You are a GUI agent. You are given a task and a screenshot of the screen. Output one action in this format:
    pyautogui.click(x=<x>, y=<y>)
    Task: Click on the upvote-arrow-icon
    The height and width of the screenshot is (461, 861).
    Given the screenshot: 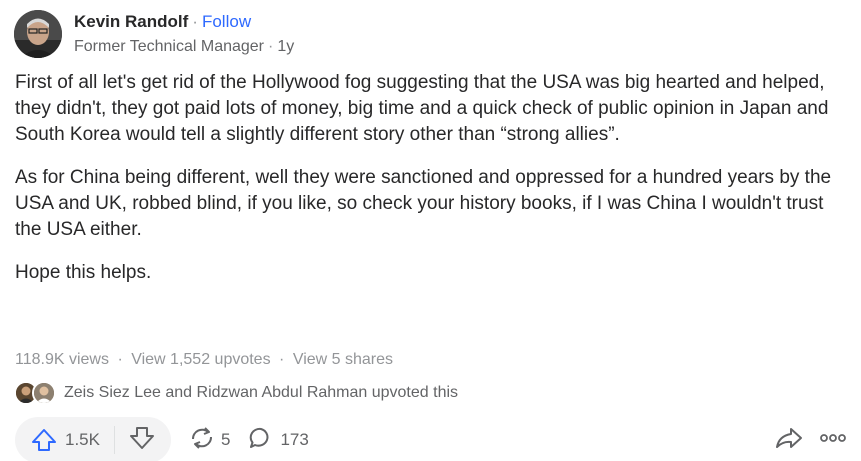 What is the action you would take?
    pyautogui.click(x=44, y=440)
    